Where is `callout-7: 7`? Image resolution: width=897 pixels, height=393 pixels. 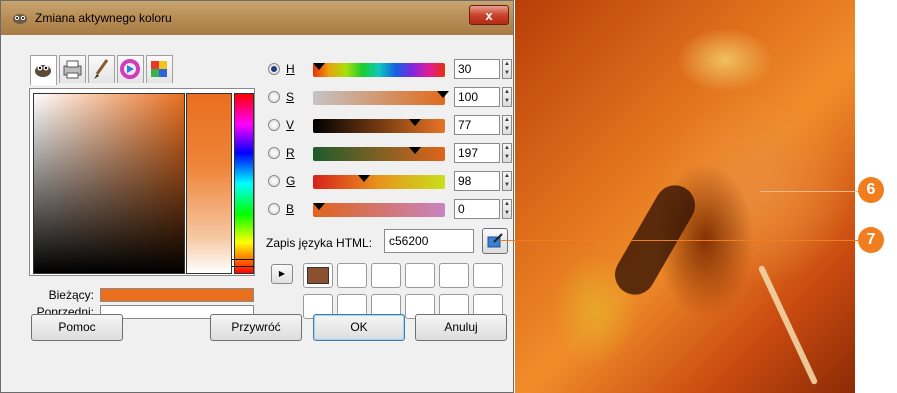 callout-7: 7 is located at coordinates (871, 240).